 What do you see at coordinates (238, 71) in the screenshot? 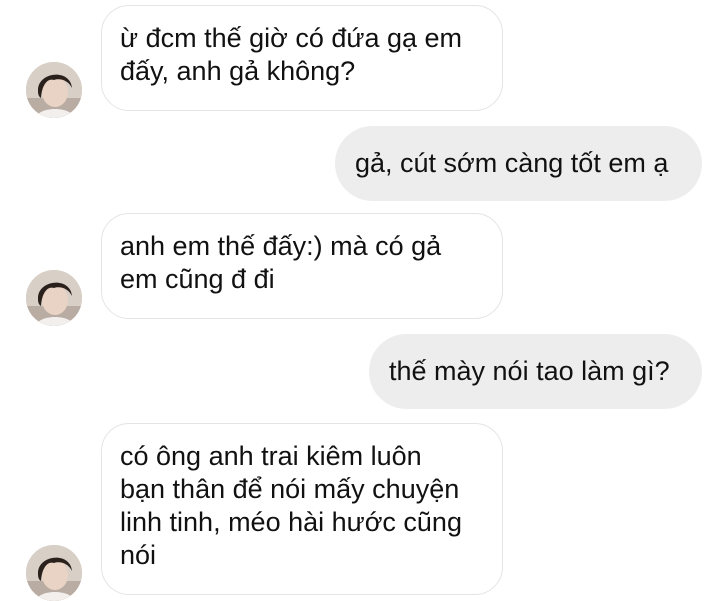
I see `message-text-line: đấy, anh gả không?` at bounding box center [238, 71].